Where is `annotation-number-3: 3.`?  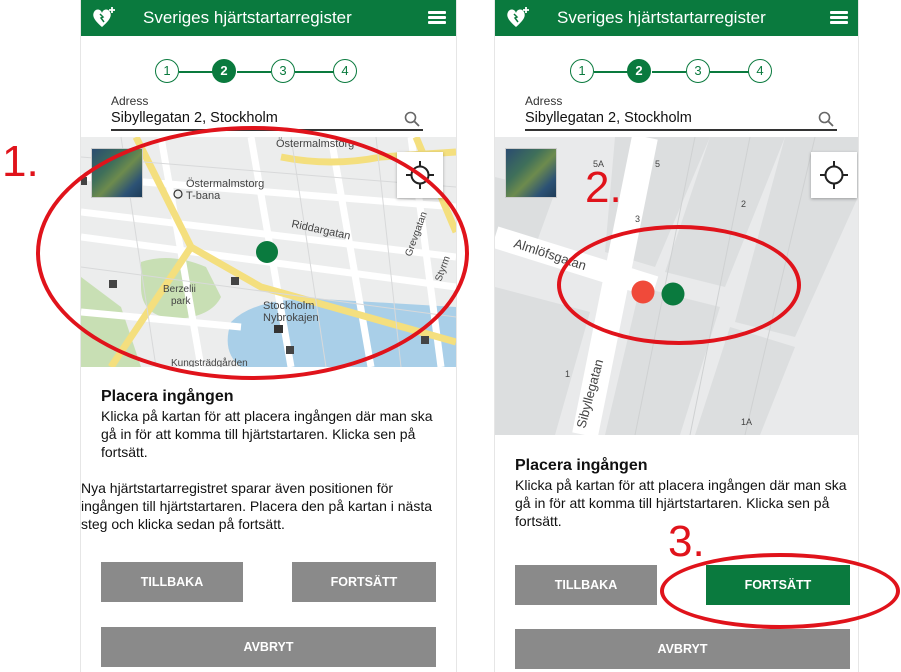 annotation-number-3: 3. is located at coordinates (686, 541).